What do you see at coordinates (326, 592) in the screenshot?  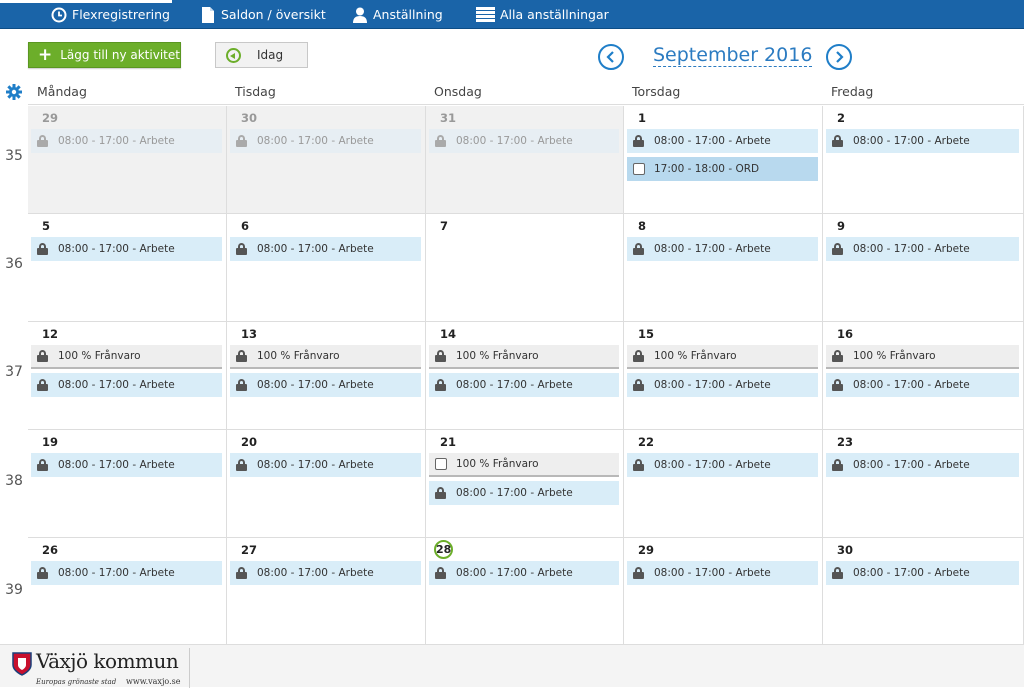 I see `day-cell-tuesday: 27 08:00 - 17:00 - Arbete` at bounding box center [326, 592].